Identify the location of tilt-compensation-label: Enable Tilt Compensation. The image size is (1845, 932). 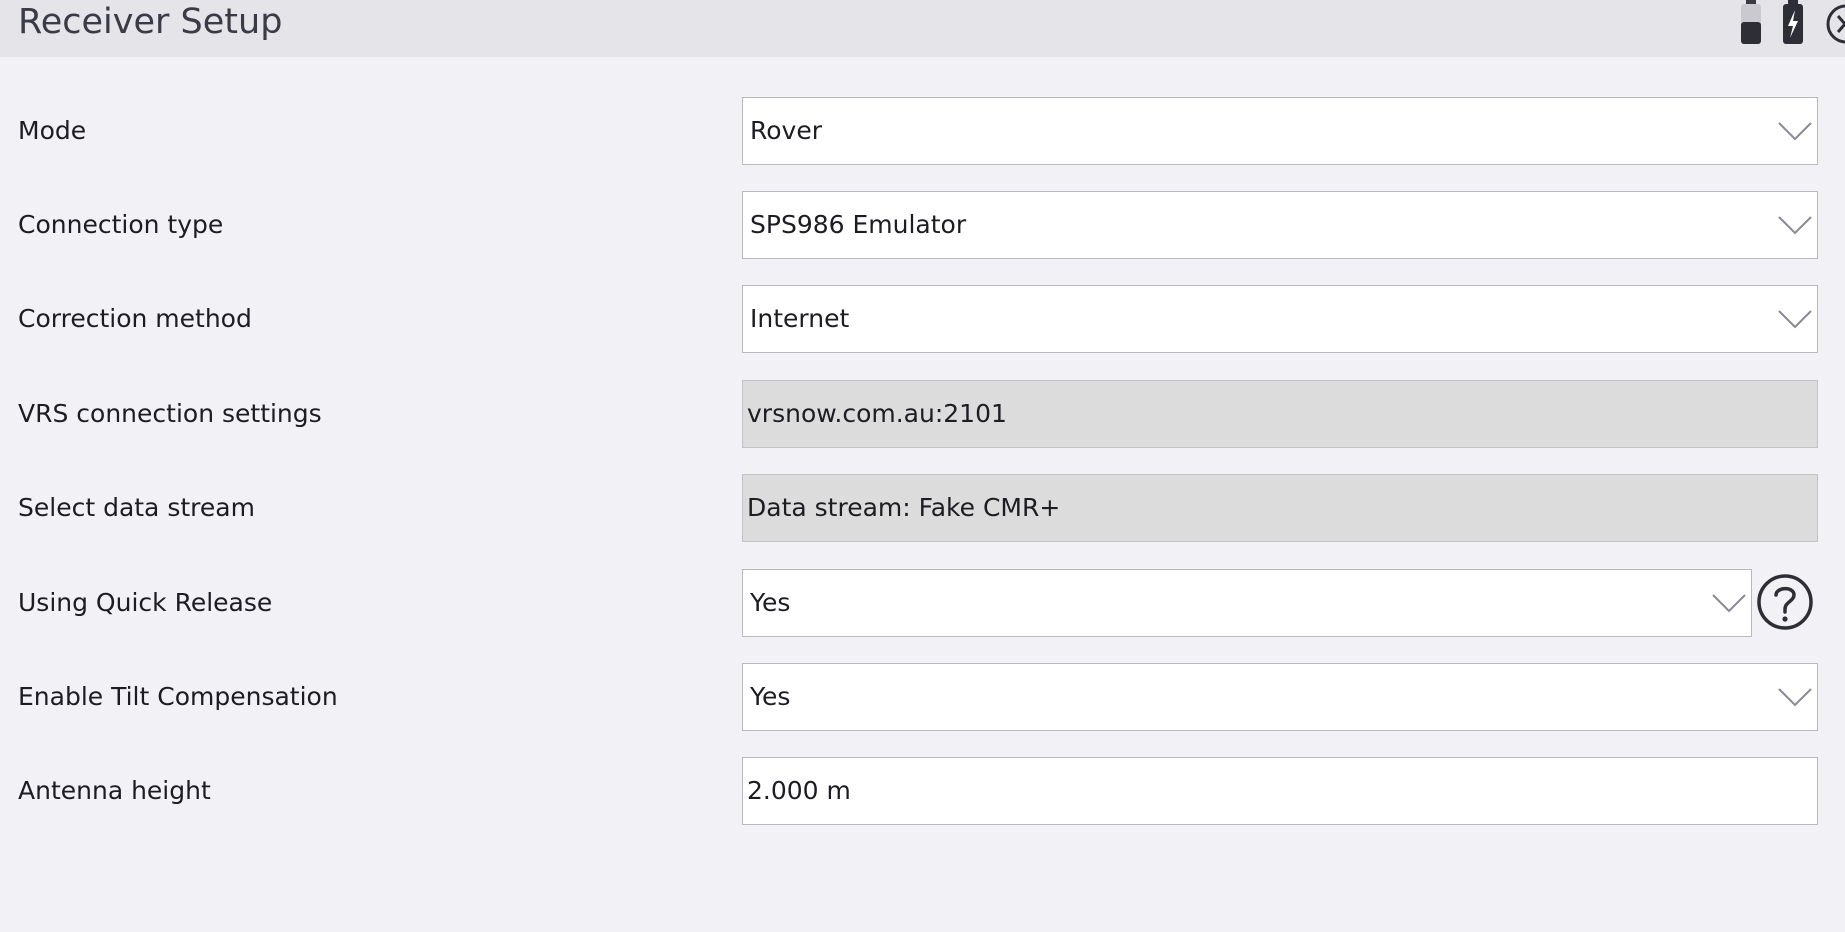
(178, 696).